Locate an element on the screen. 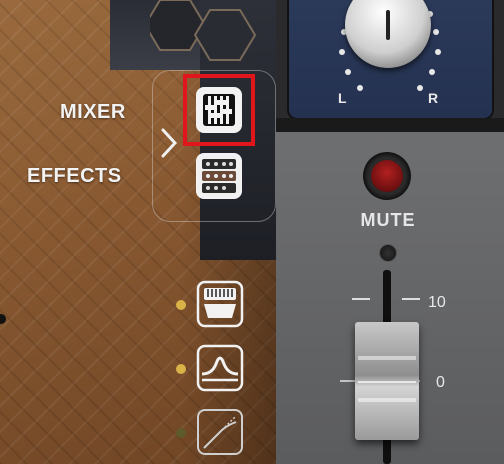 The width and height of the screenshot is (504, 464). preamp-module-button is located at coordinates (220, 304).